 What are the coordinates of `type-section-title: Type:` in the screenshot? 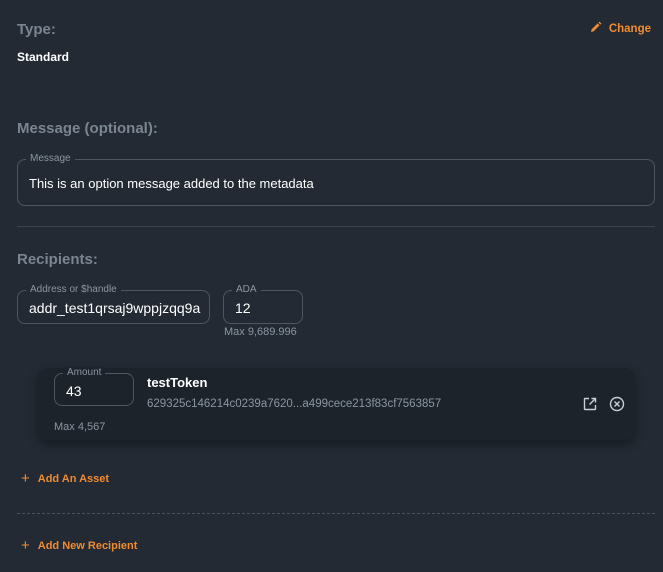 It's located at (36, 29).